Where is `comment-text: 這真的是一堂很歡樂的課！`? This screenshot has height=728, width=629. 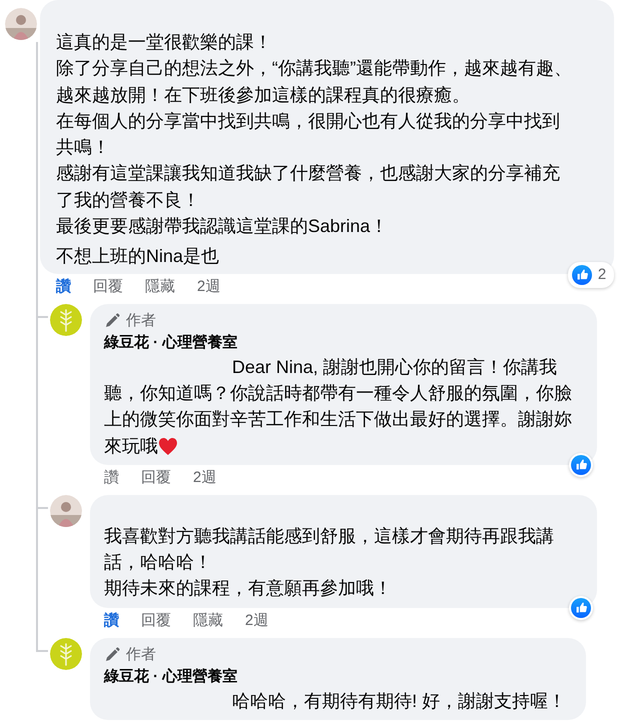
comment-text: 這真的是一堂很歡樂的課！ is located at coordinates (164, 42).